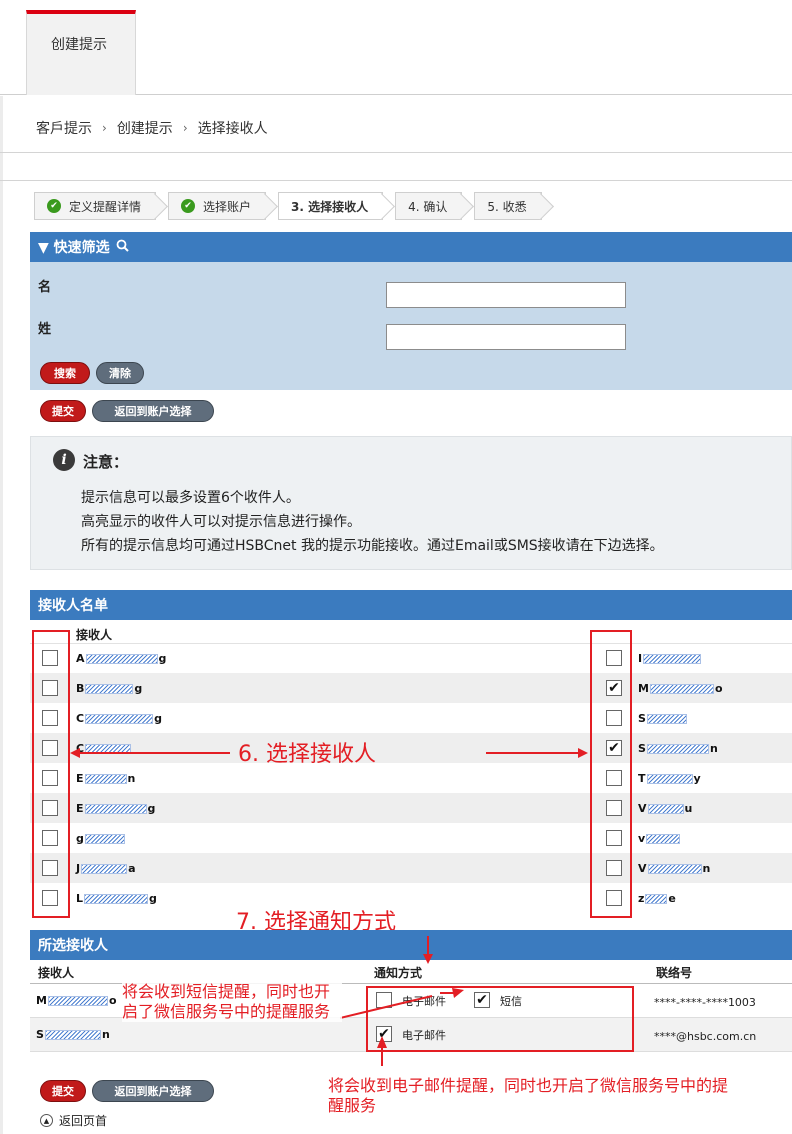 The height and width of the screenshot is (1134, 792). I want to click on contact-email: ****@hsbc.com.cn, so click(705, 1036).